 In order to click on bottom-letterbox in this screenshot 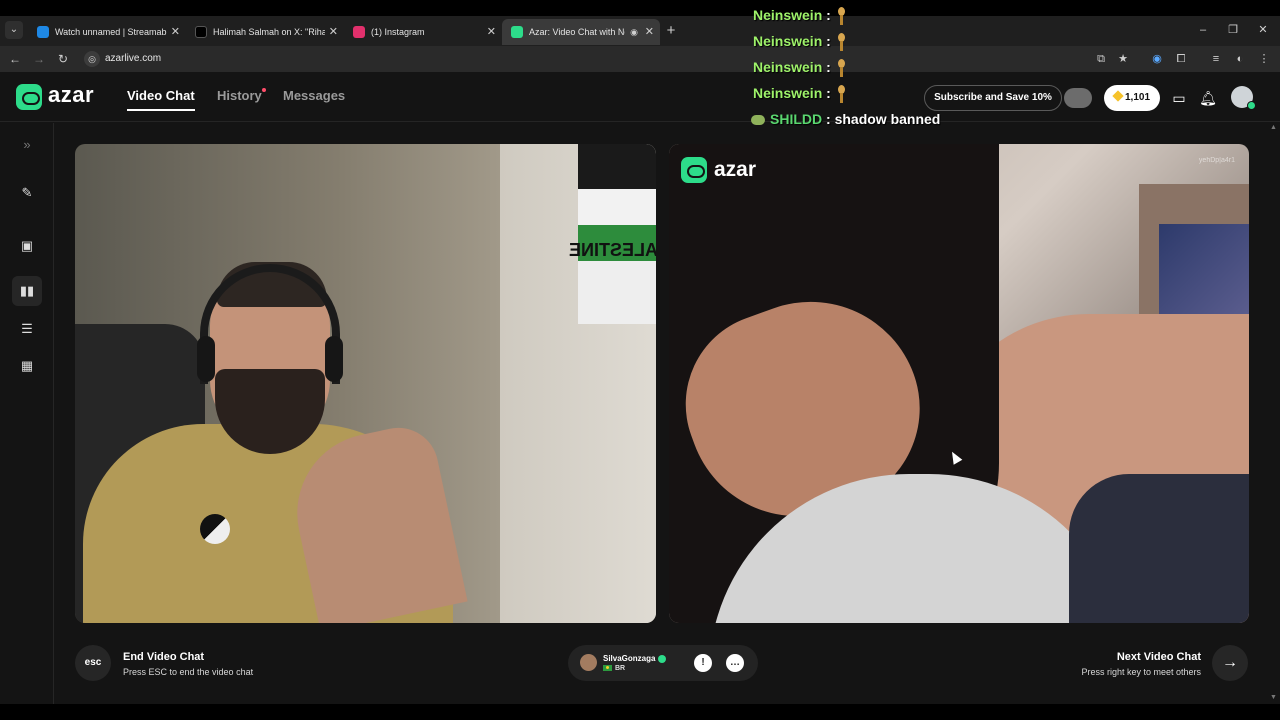, I will do `click(640, 712)`.